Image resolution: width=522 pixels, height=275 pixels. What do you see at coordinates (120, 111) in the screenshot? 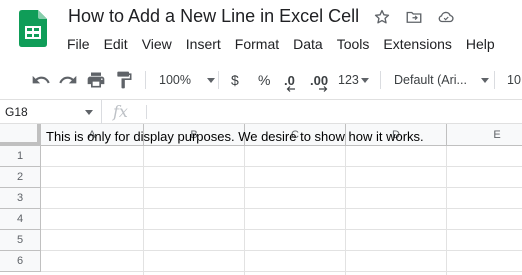
I see `fx-icon: fx` at bounding box center [120, 111].